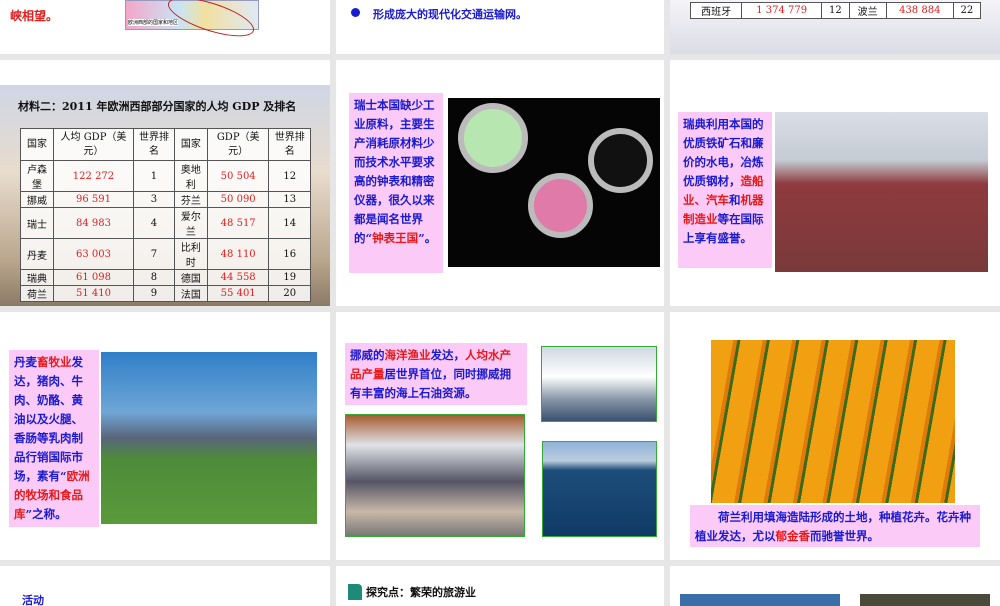 The height and width of the screenshot is (606, 1000). I want to click on document-icon, so click(355, 592).